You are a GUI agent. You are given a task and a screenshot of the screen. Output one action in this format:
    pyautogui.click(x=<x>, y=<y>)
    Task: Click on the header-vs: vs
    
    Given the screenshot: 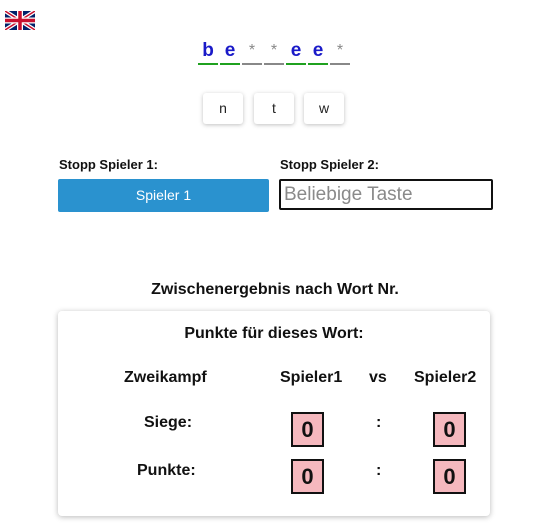 What is the action you would take?
    pyautogui.click(x=378, y=377)
    